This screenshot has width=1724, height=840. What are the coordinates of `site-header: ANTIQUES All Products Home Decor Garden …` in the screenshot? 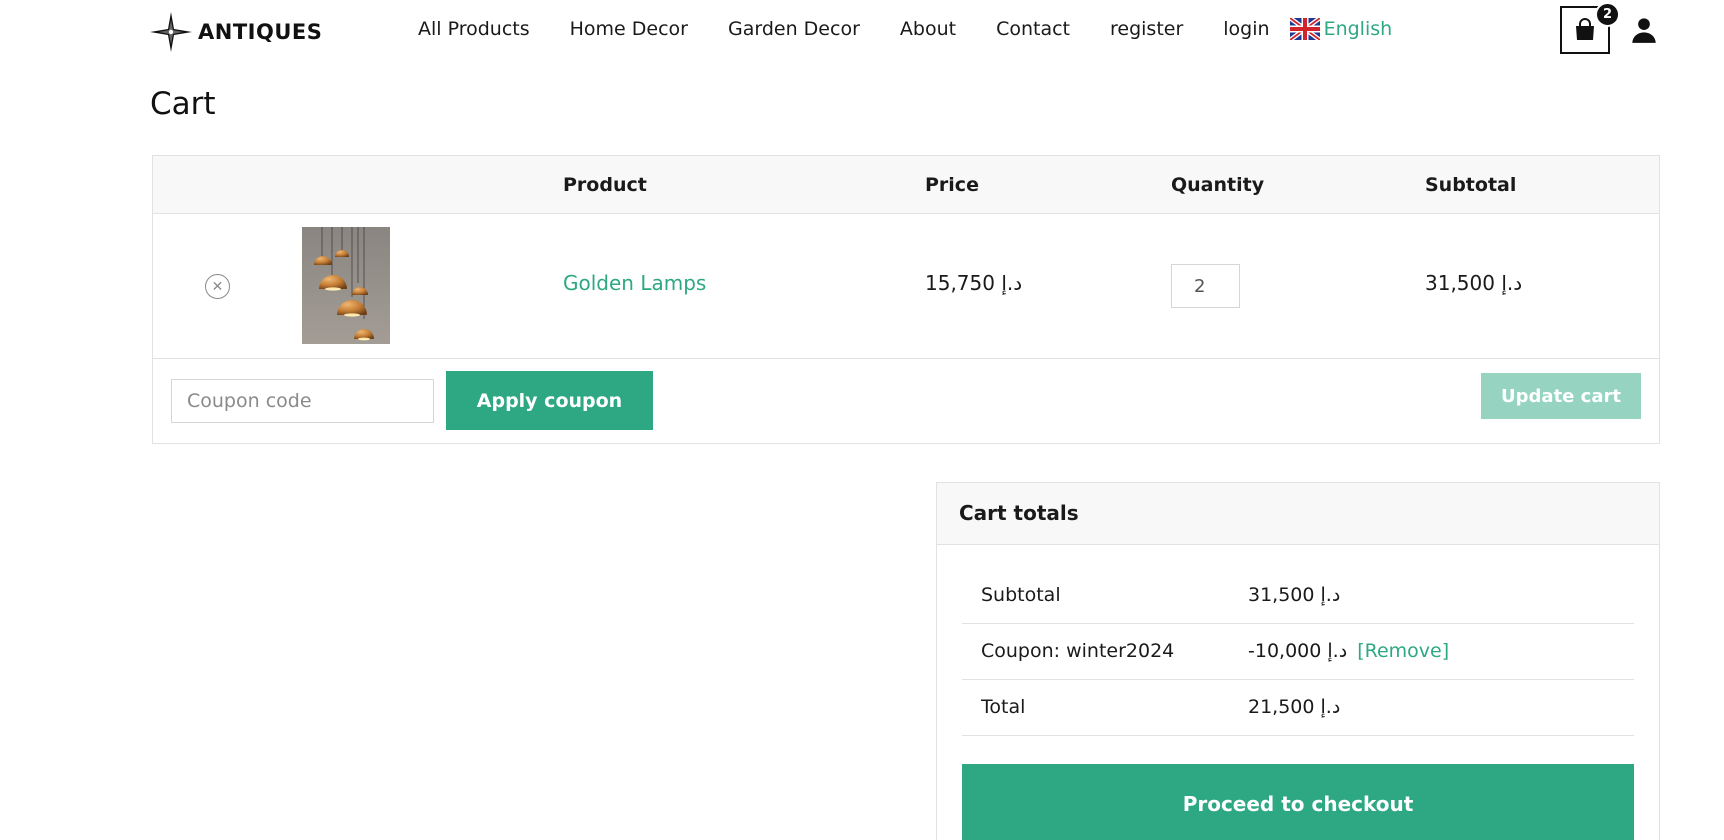 It's located at (862, 31).